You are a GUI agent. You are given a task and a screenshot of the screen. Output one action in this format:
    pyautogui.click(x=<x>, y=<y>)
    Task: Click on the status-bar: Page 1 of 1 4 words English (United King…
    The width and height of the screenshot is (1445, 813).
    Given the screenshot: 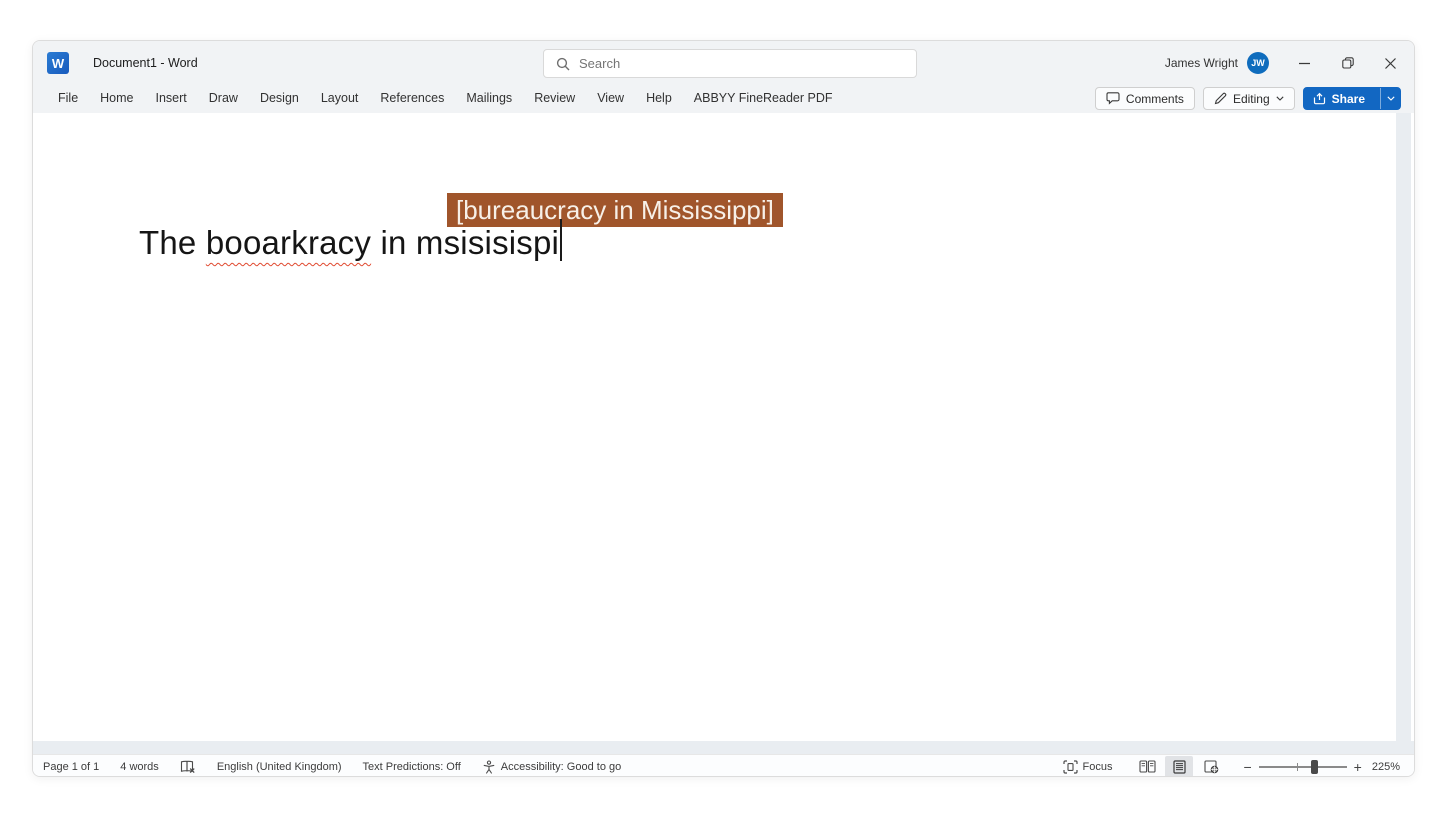 What is the action you would take?
    pyautogui.click(x=723, y=765)
    